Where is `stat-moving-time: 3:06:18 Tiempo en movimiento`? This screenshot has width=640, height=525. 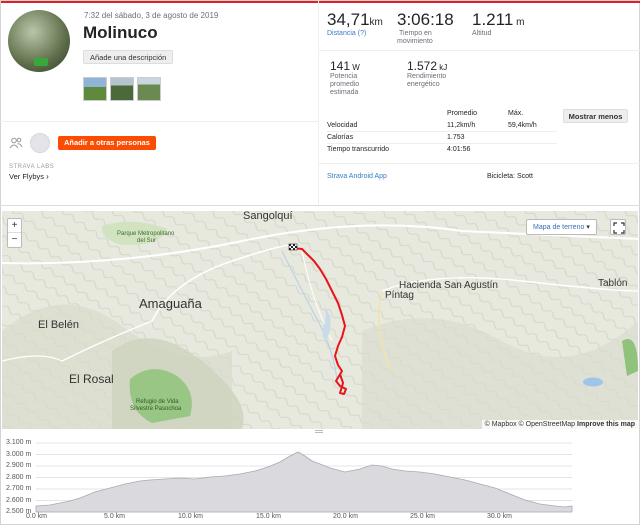 stat-moving-time: 3:06:18 Tiempo en movimiento is located at coordinates (425, 28).